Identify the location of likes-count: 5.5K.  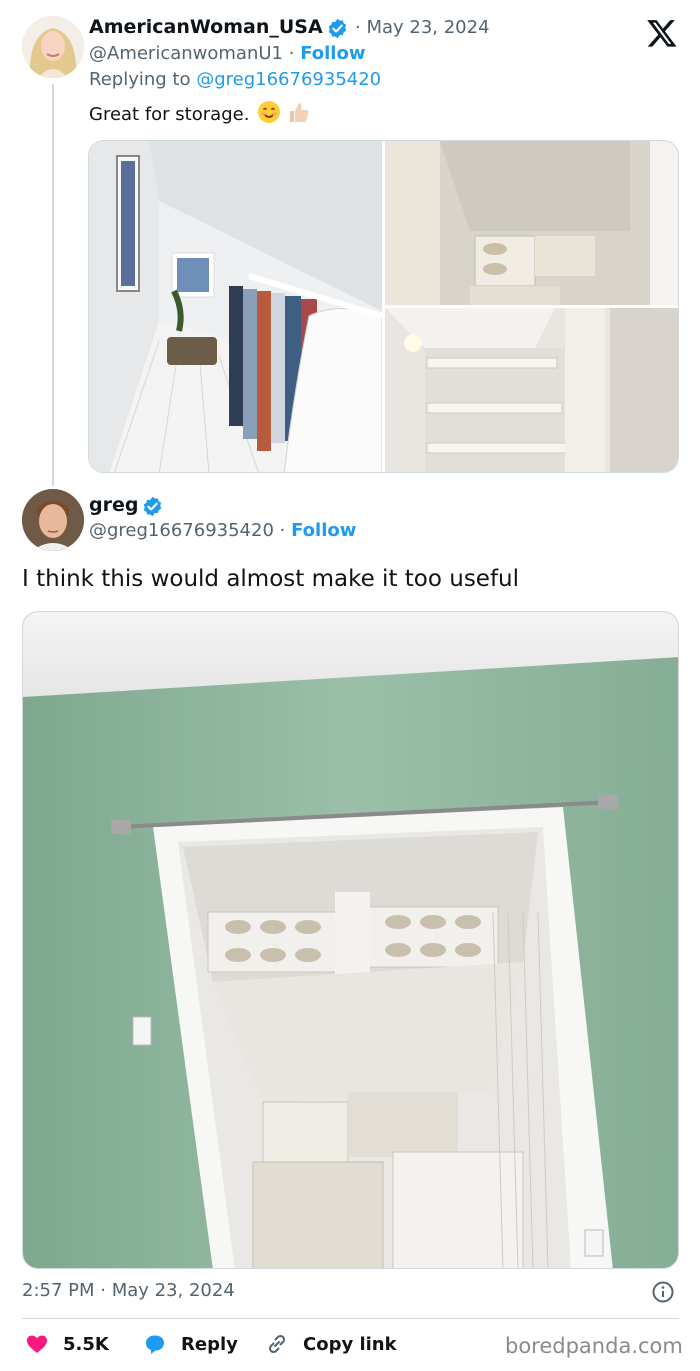
(86, 1344).